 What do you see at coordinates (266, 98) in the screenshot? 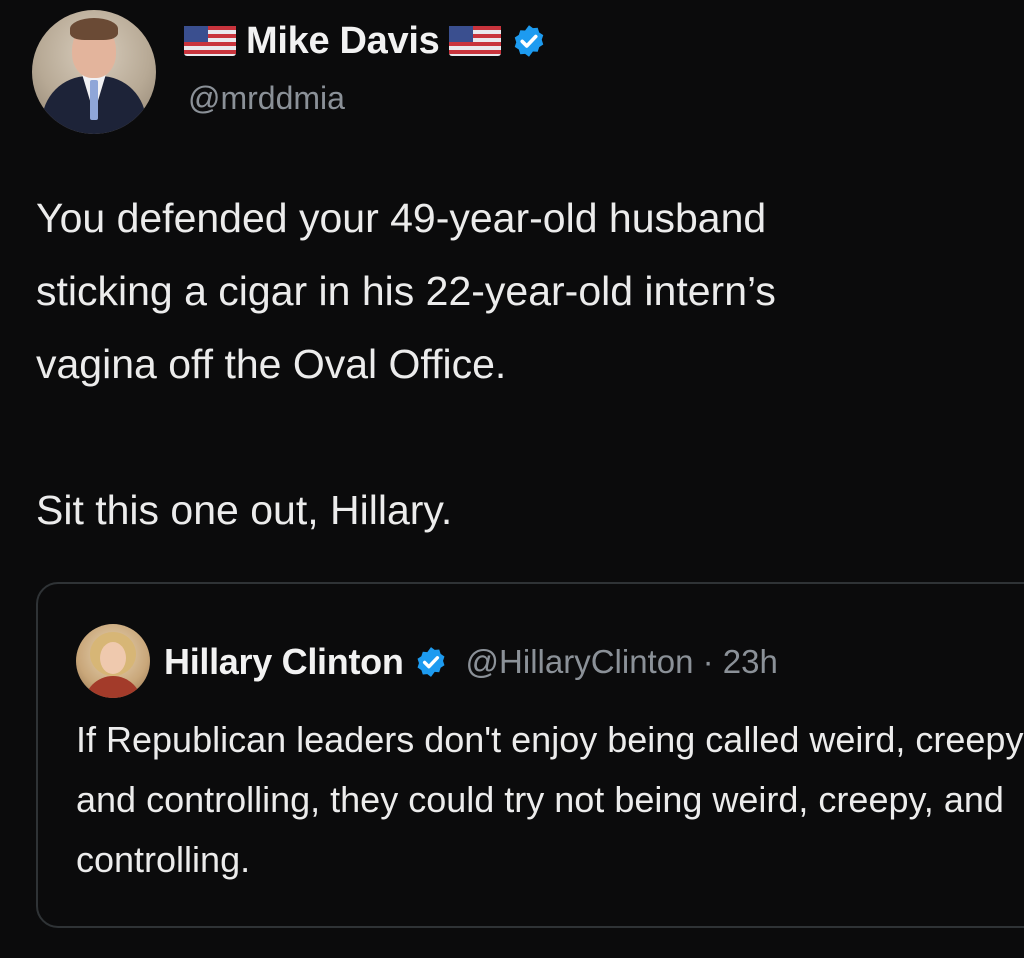
I see `author-handle: @mrddmia` at bounding box center [266, 98].